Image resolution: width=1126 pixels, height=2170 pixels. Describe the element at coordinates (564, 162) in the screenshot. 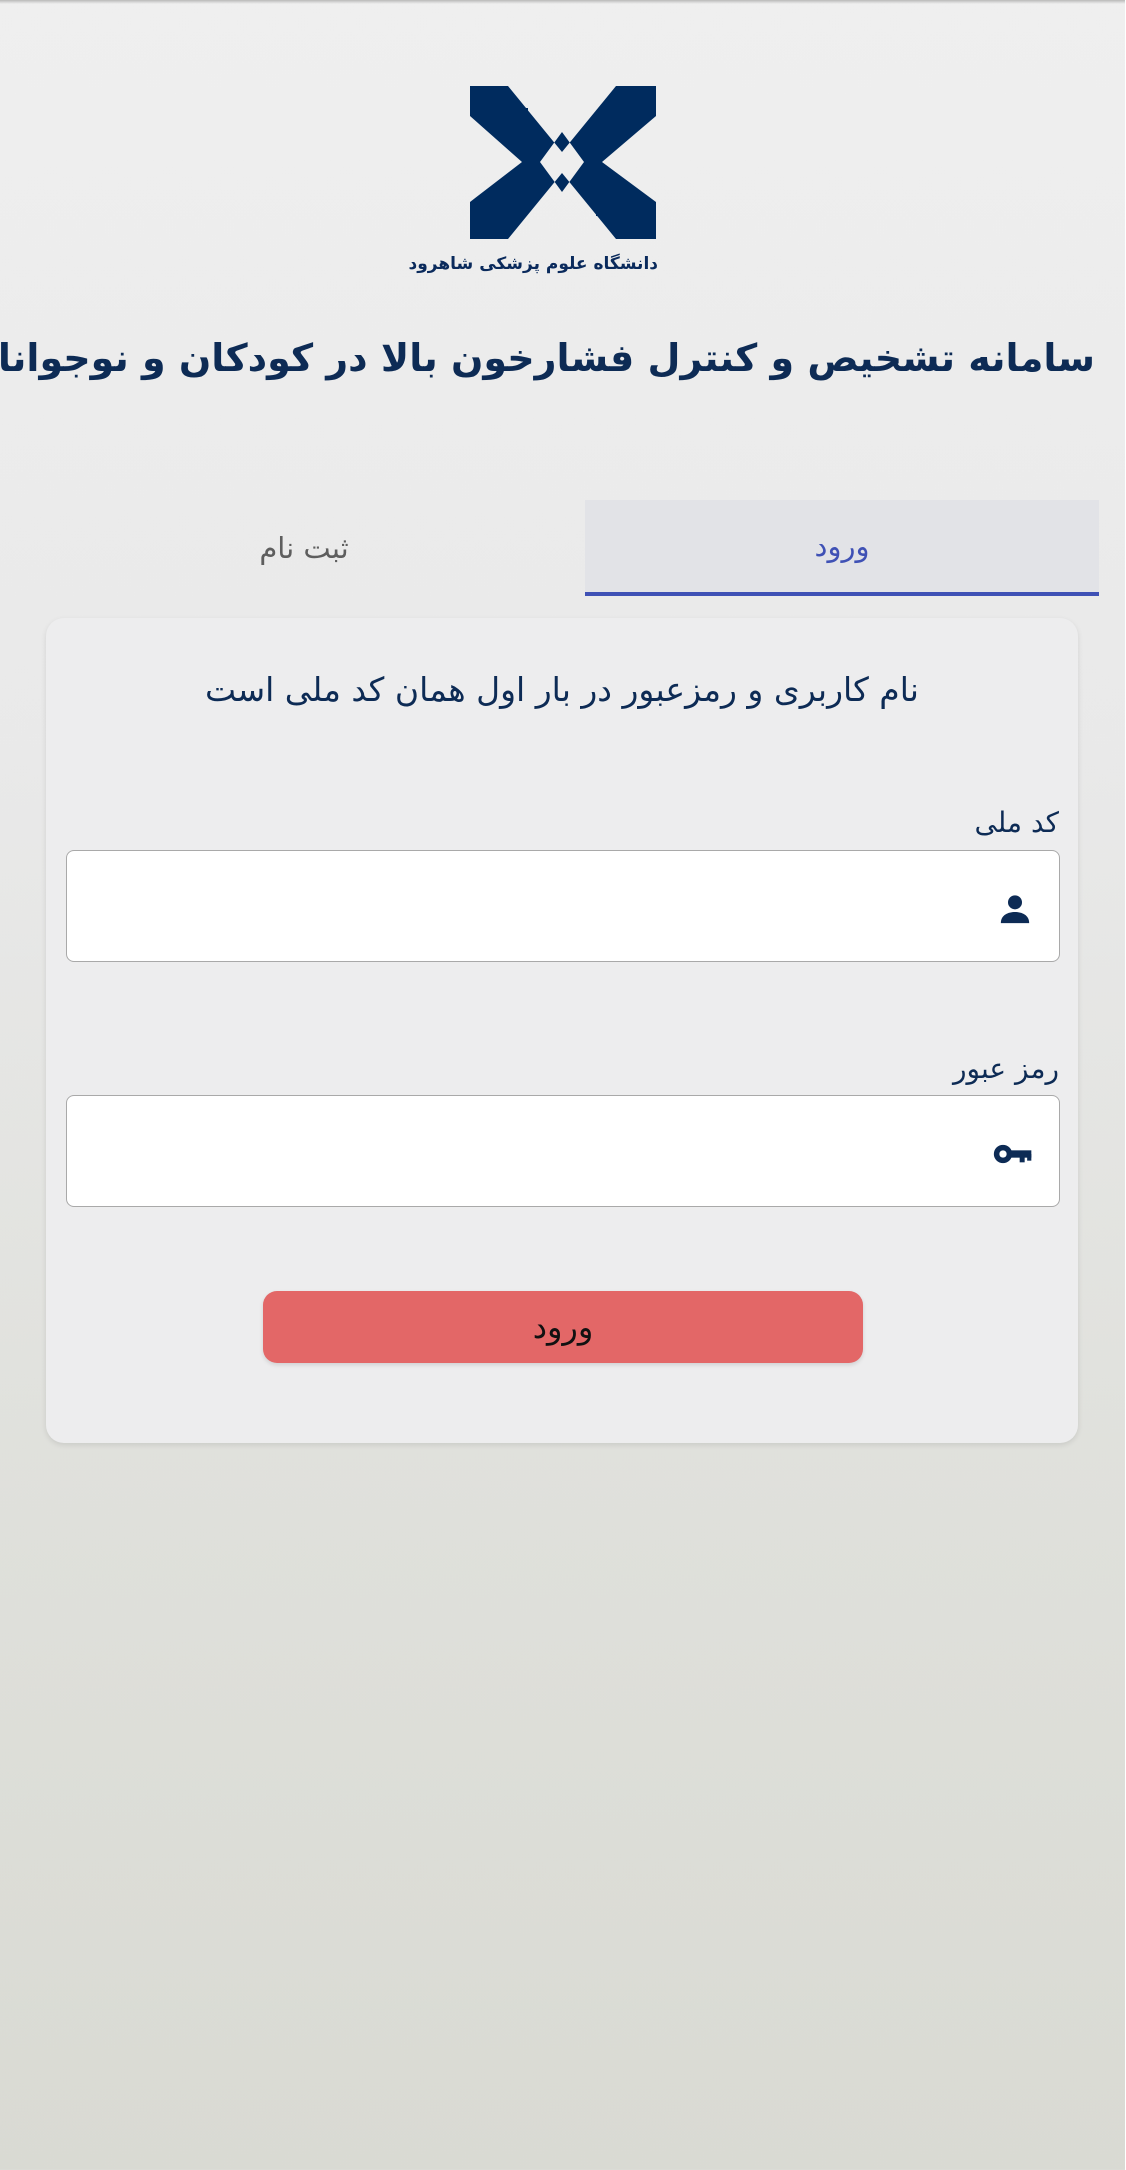

I see `university-emblem-icon` at that location.